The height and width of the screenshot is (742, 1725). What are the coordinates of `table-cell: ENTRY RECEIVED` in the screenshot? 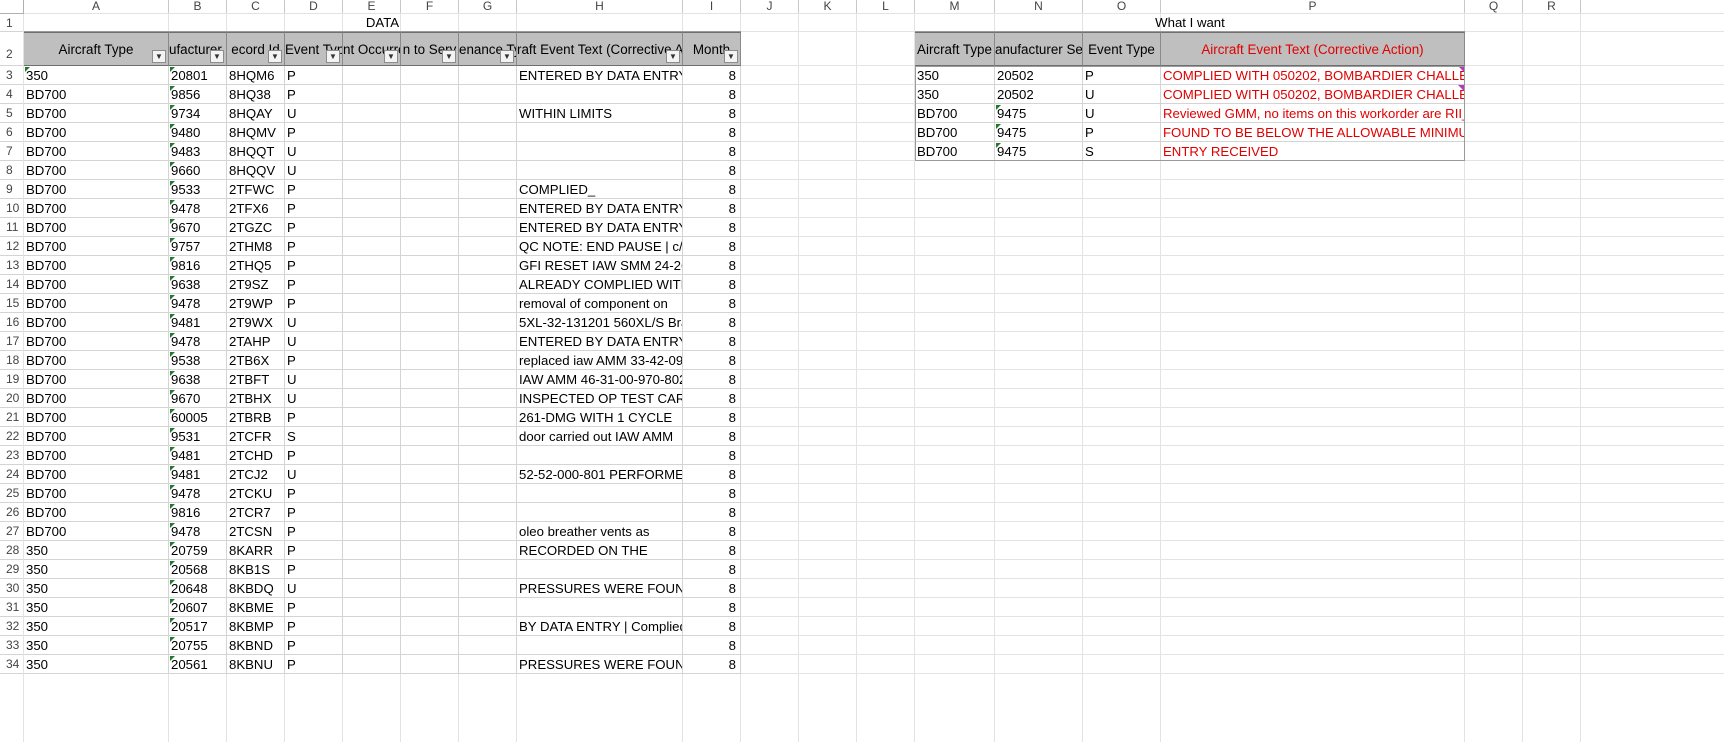 It's located at (1313, 151).